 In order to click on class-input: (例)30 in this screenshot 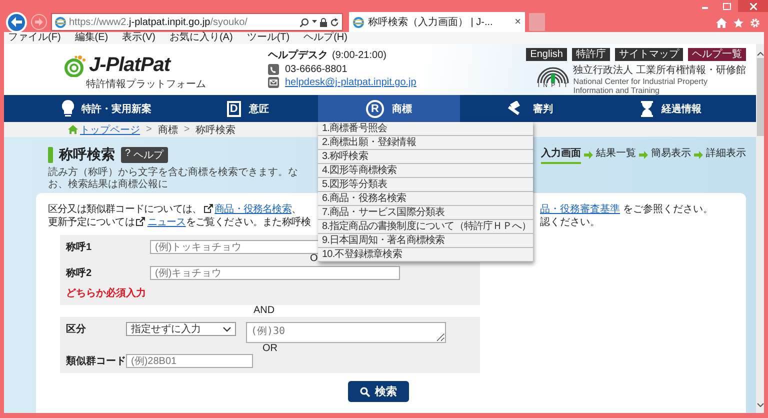, I will do `click(346, 332)`.